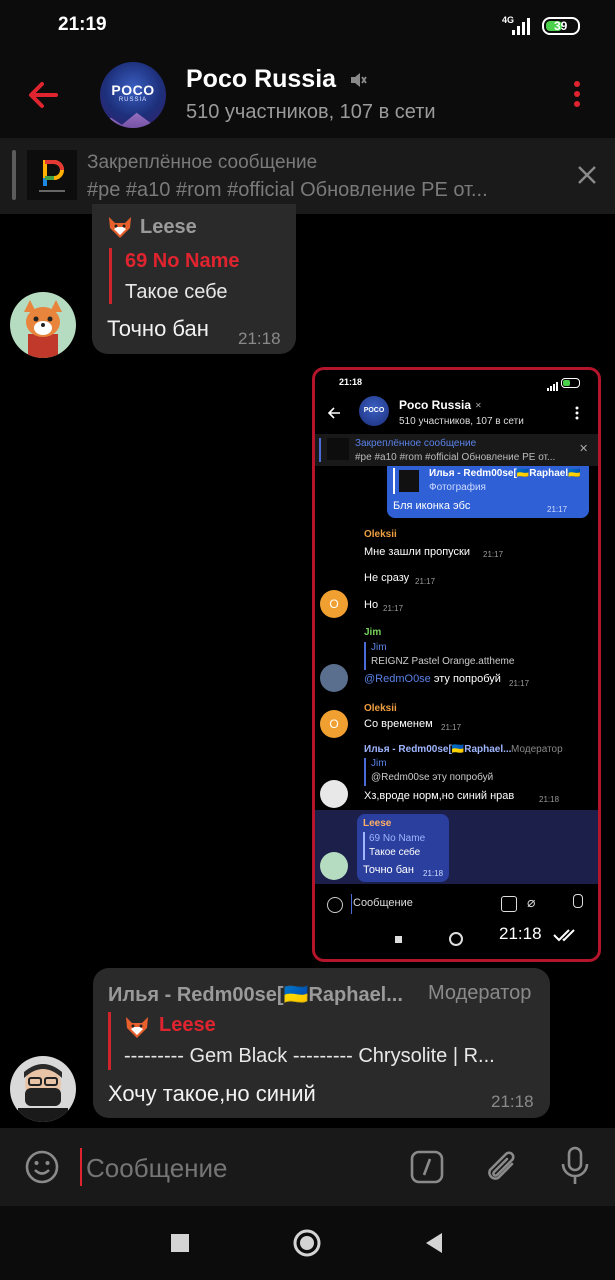 The height and width of the screenshot is (1280, 615). Describe the element at coordinates (561, 26) in the screenshot. I see `battery-icon: 39` at that location.